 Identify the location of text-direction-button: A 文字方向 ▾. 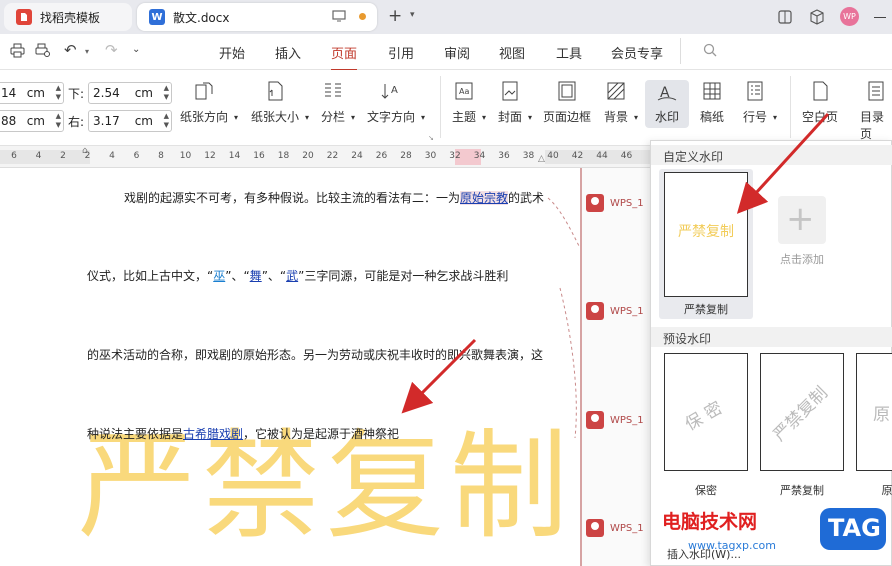
(396, 102).